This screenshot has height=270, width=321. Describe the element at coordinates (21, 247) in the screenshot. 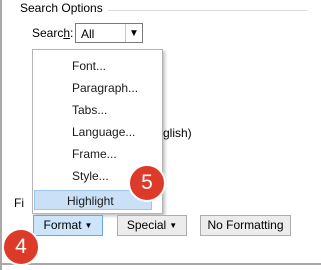

I see `step-badge-format: 4` at that location.